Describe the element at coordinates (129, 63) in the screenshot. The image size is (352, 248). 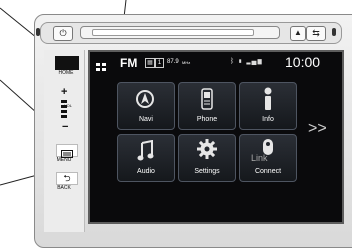
I see `audio-source-label: FM` at that location.